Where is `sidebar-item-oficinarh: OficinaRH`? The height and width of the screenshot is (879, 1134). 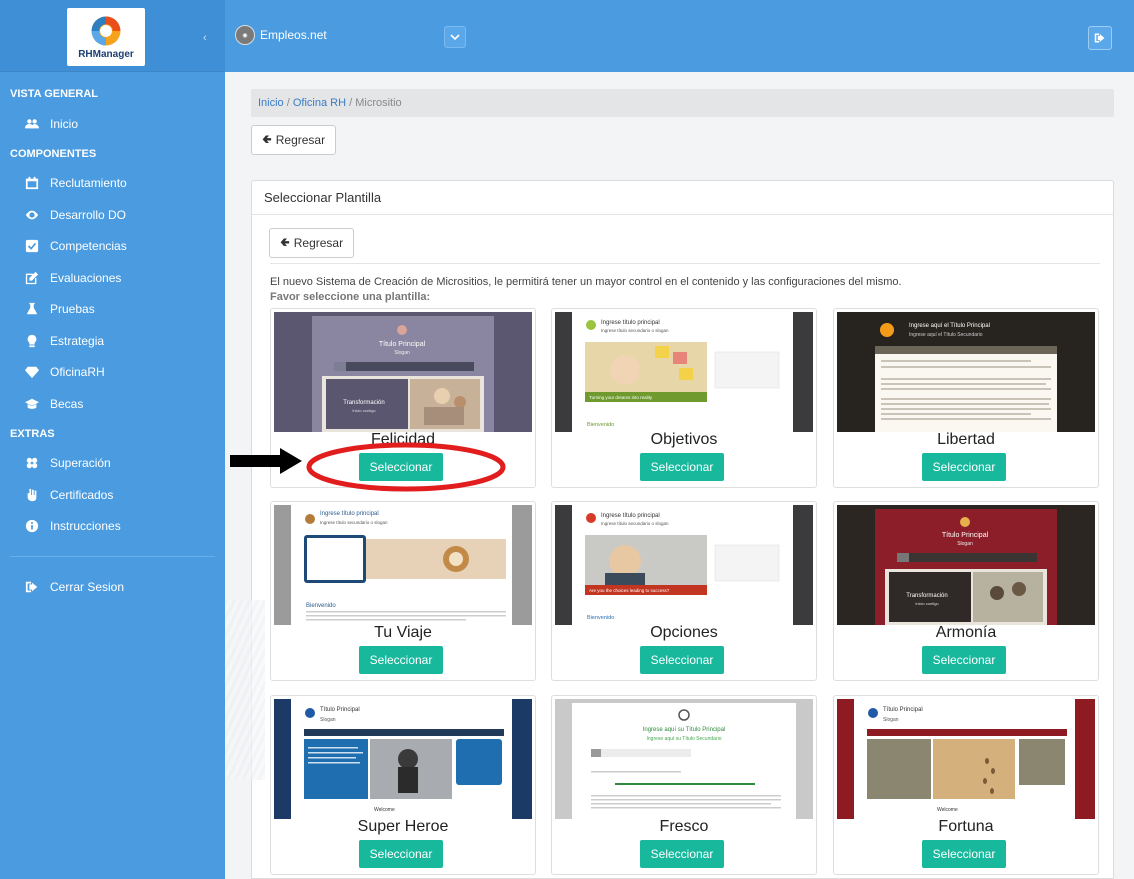
sidebar-item-oficinarh: OficinaRH is located at coordinates (112, 373).